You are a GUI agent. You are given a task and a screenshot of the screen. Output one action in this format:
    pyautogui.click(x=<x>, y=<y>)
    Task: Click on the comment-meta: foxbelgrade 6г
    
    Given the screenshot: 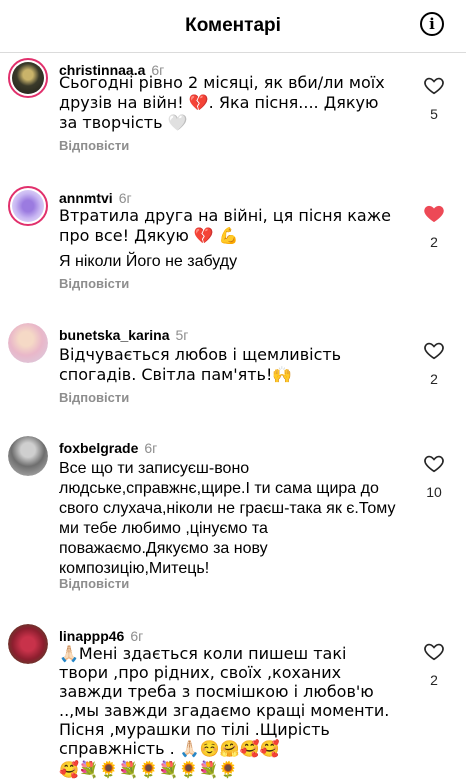 What is the action you would take?
    pyautogui.click(x=108, y=448)
    